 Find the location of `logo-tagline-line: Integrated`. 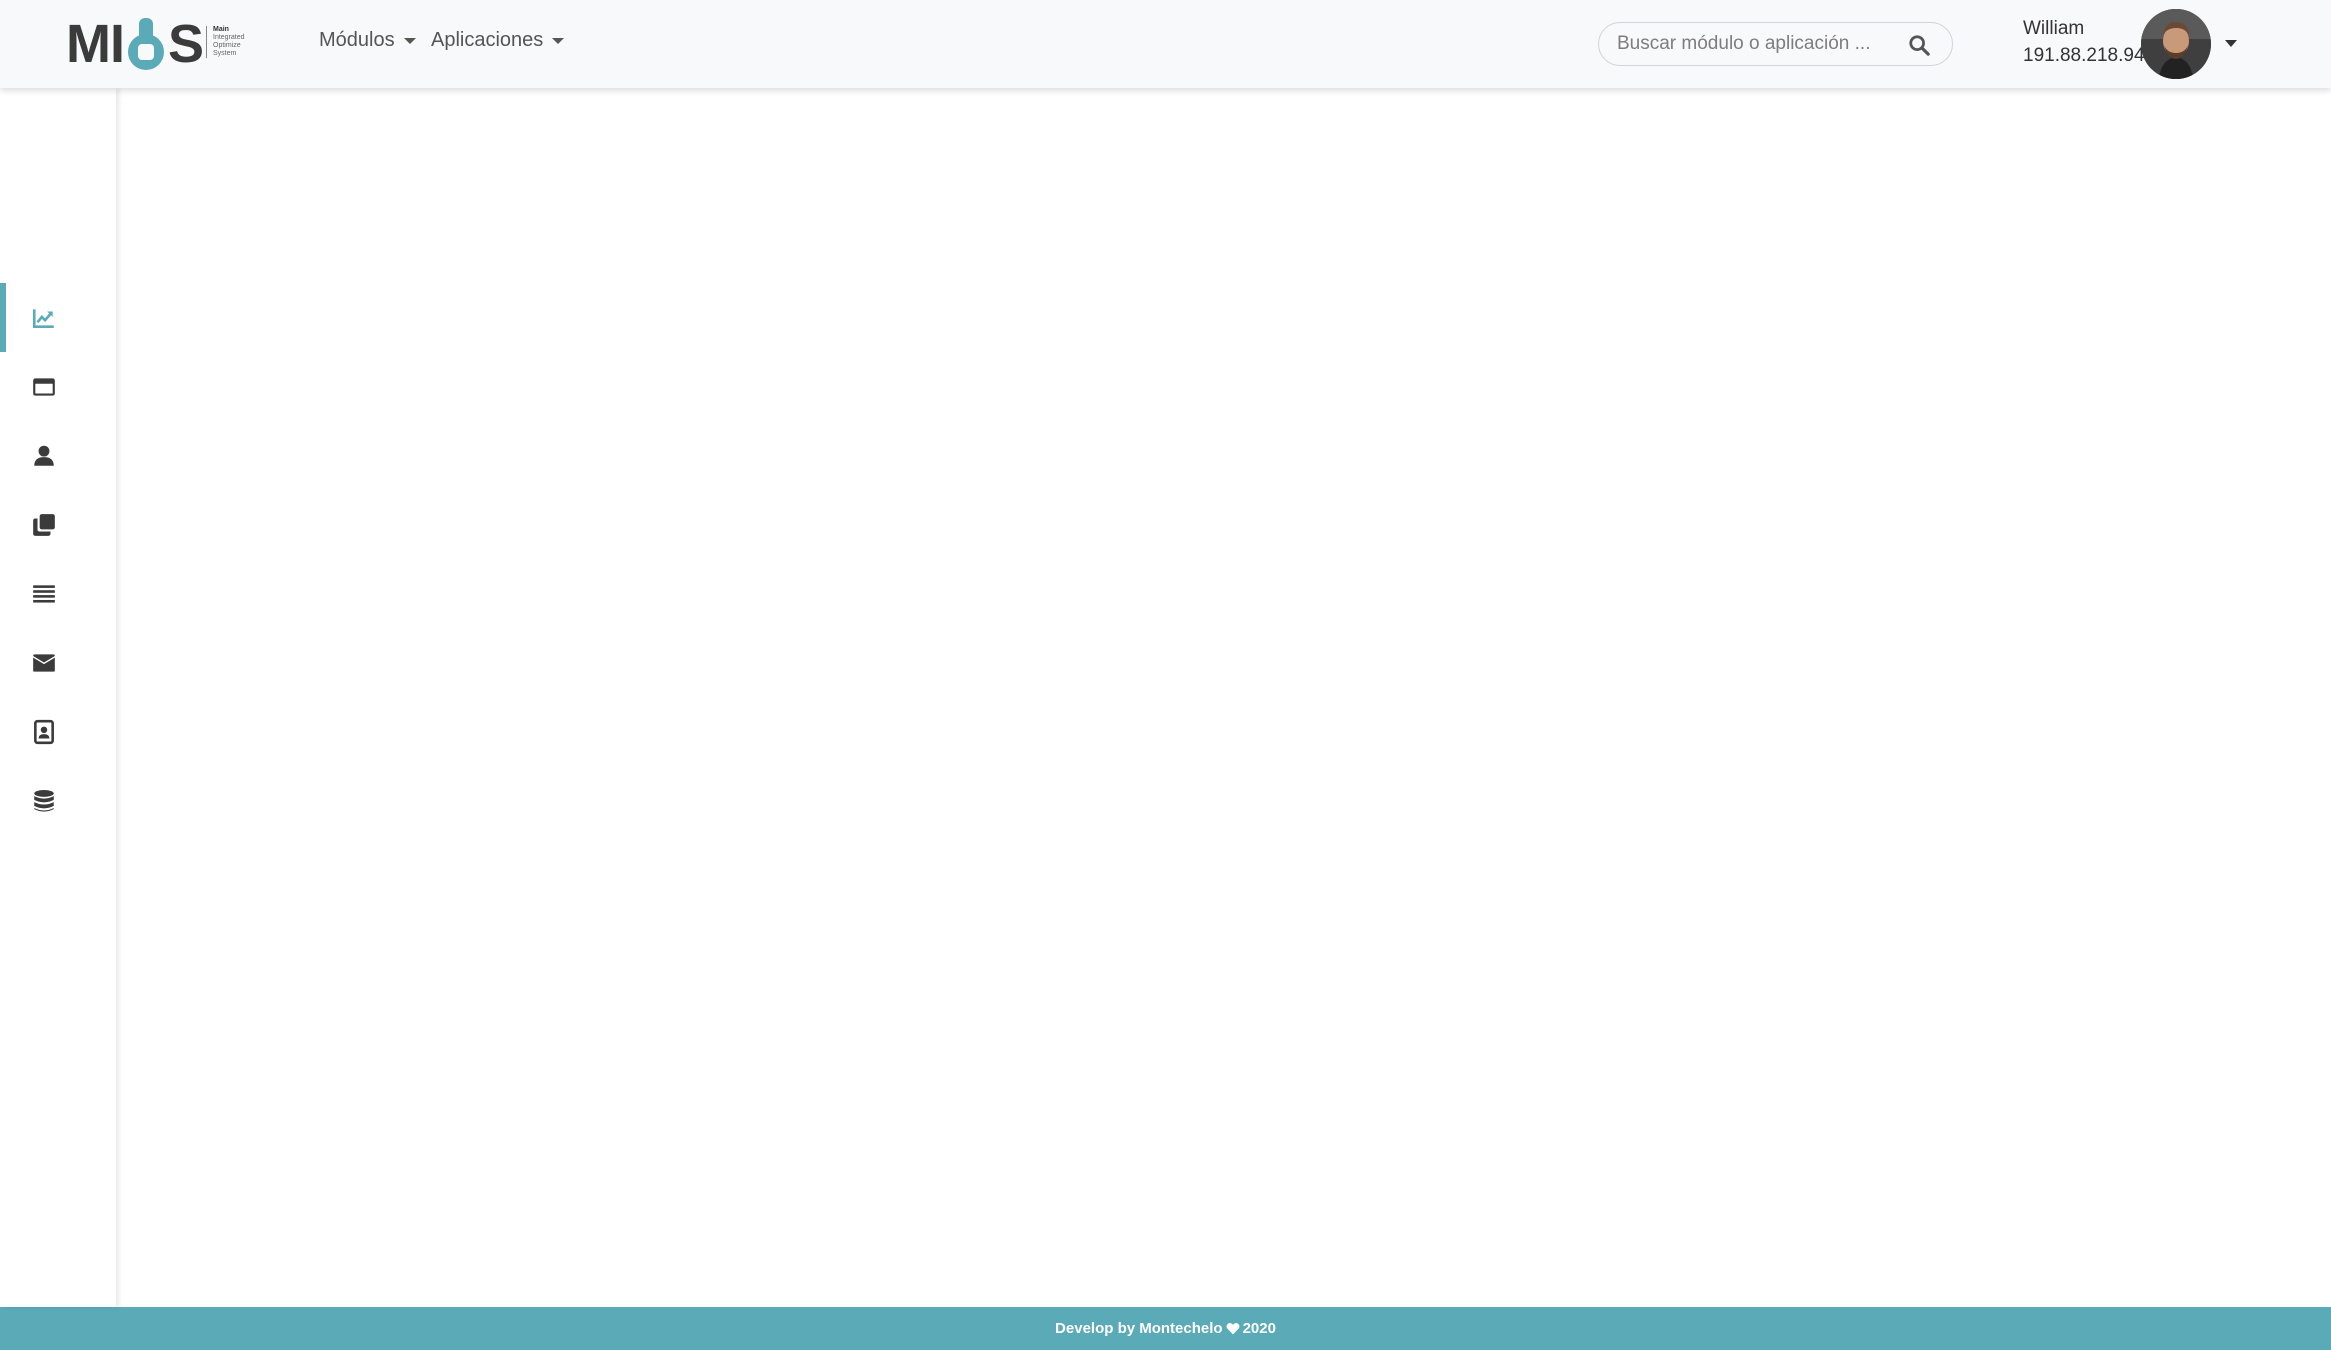

logo-tagline-line: Integrated is located at coordinates (229, 37).